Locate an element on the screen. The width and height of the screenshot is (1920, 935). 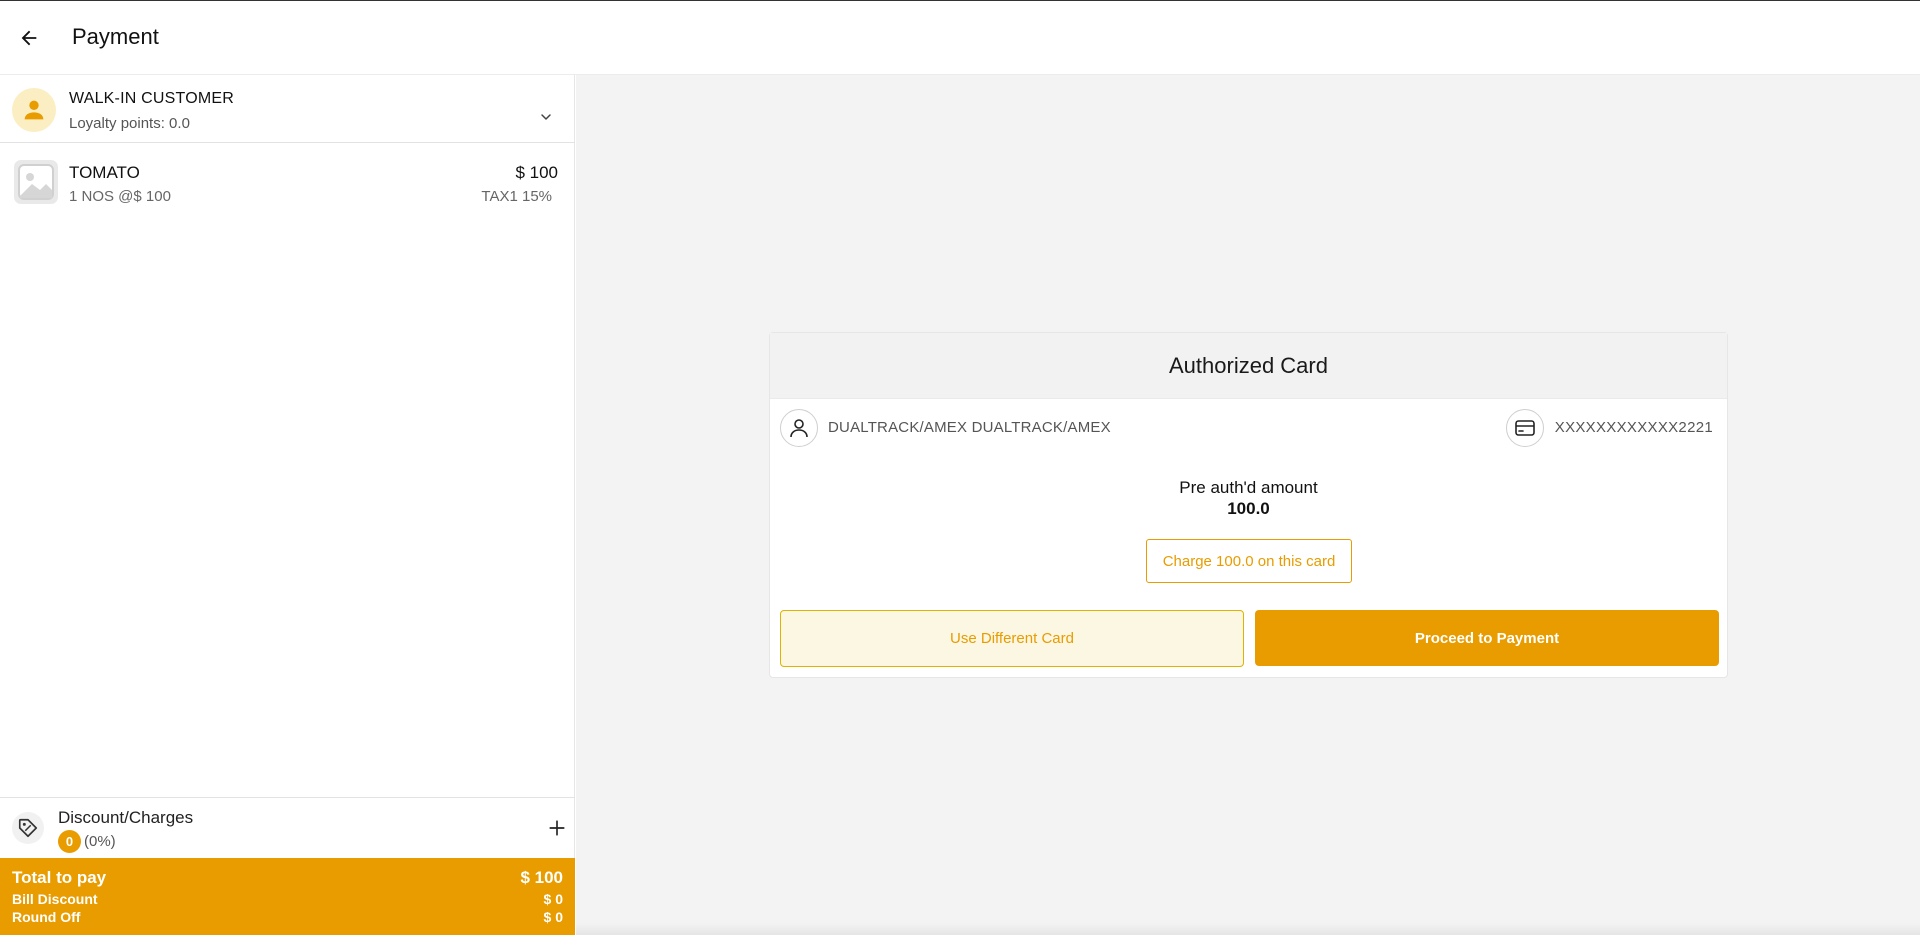
card-title: Authorized Card is located at coordinates (1248, 365).